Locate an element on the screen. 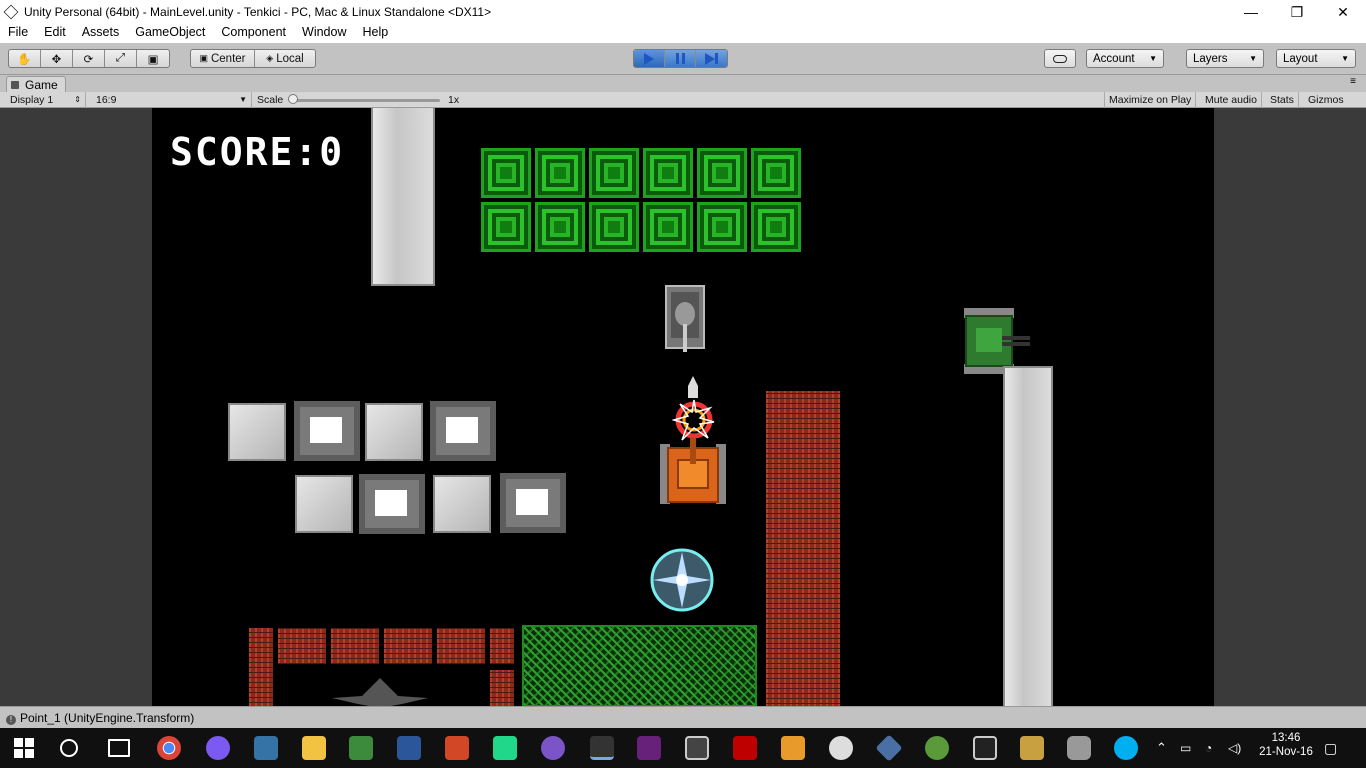  maximize-button: ❐ is located at coordinates (1297, 12).